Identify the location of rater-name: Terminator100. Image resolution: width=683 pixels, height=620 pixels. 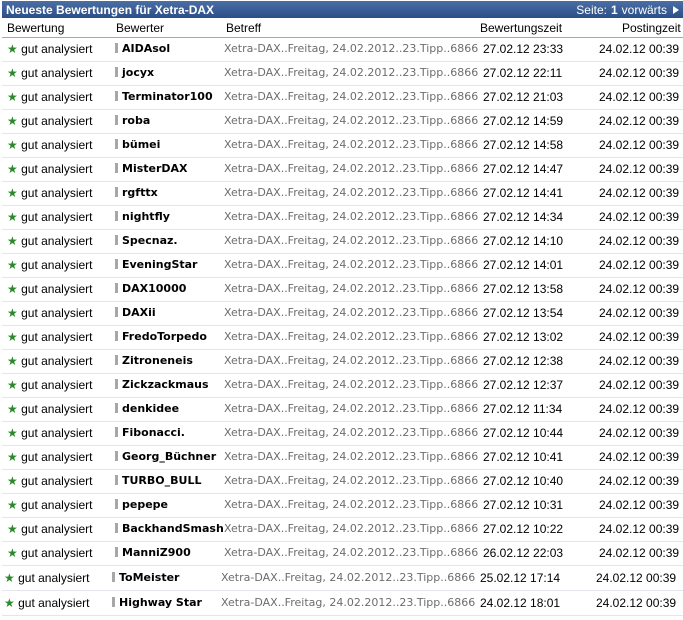
(167, 96).